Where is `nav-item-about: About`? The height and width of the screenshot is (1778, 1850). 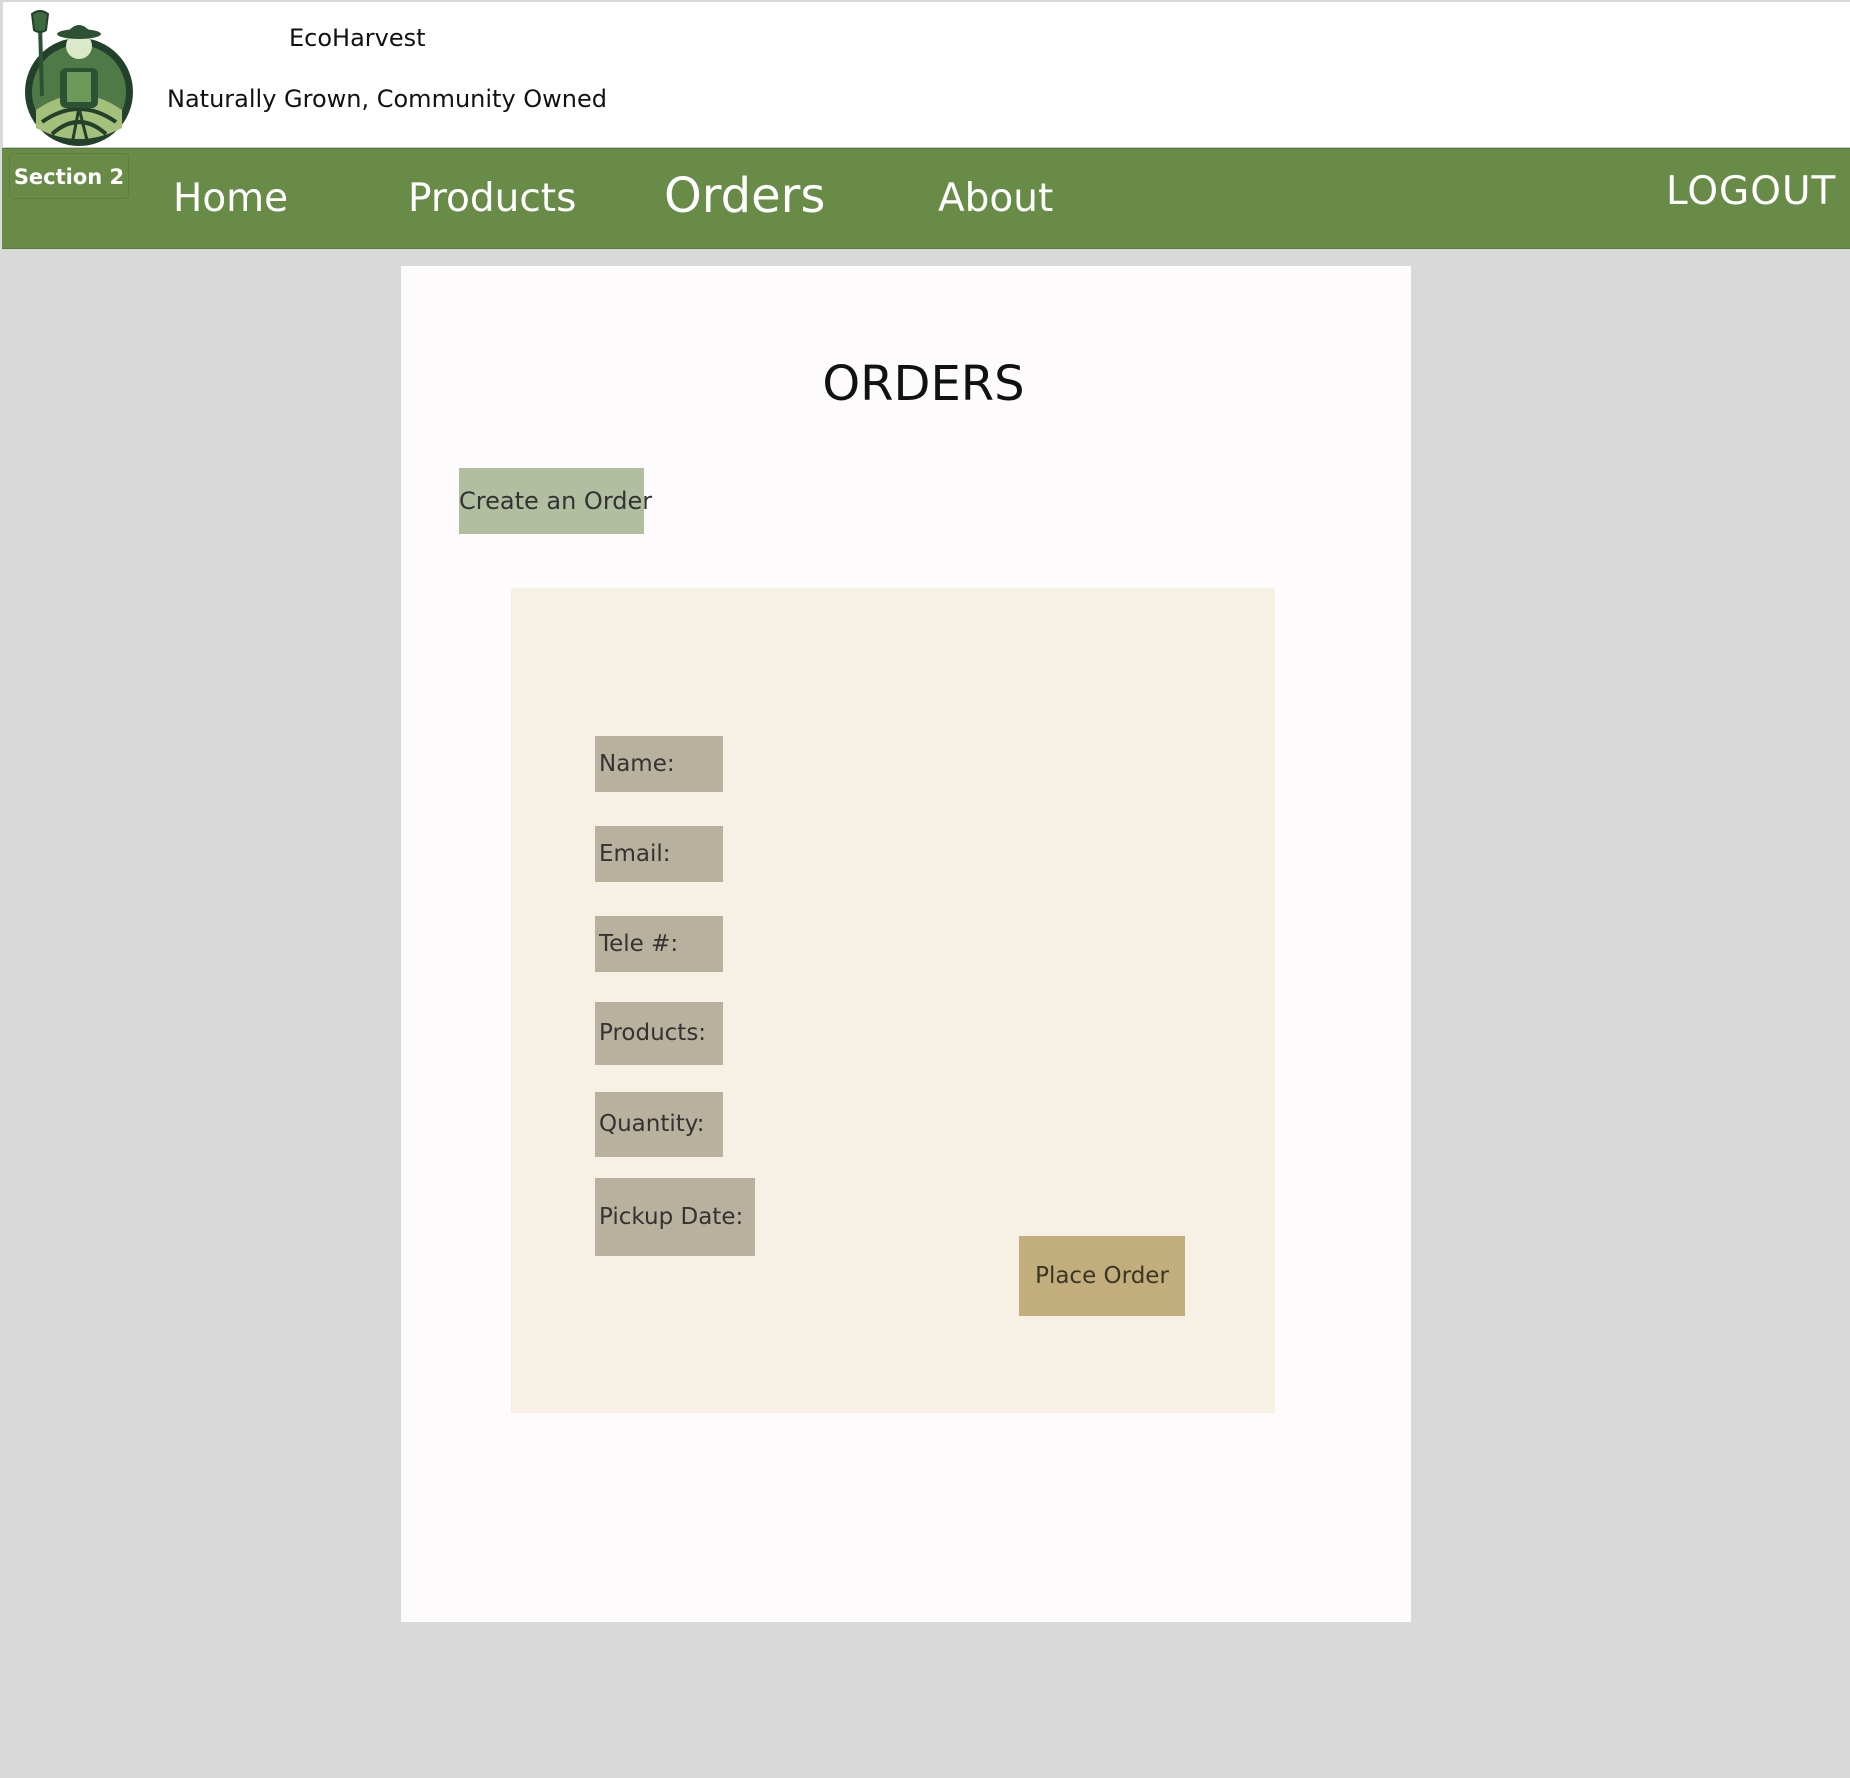 nav-item-about: About is located at coordinates (995, 198).